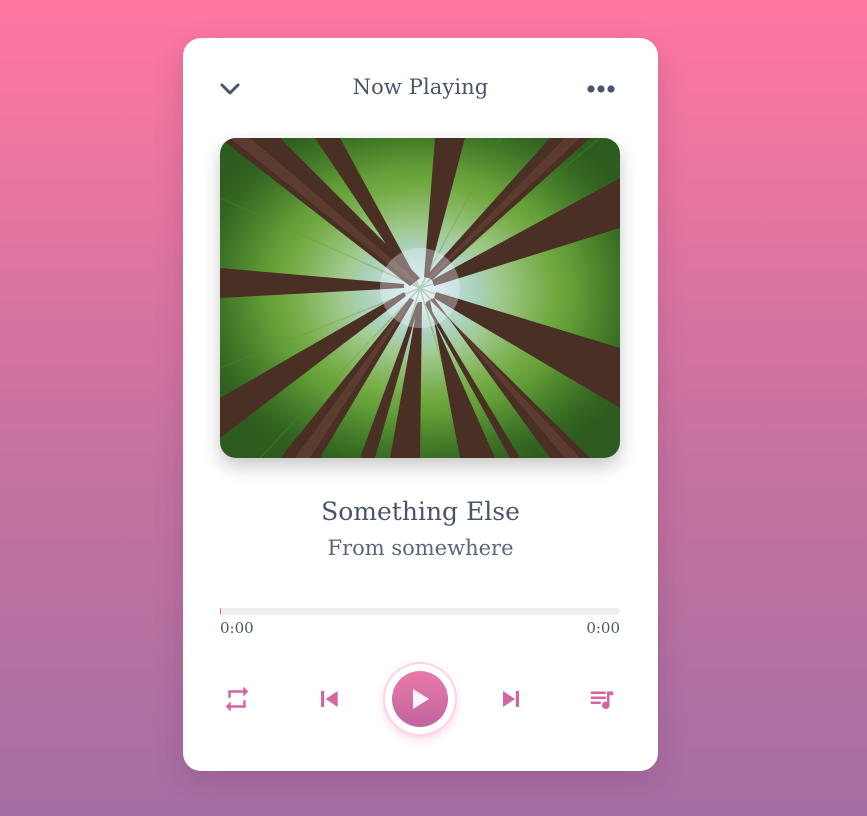  Describe the element at coordinates (420, 611) in the screenshot. I see `progress-bar` at that location.